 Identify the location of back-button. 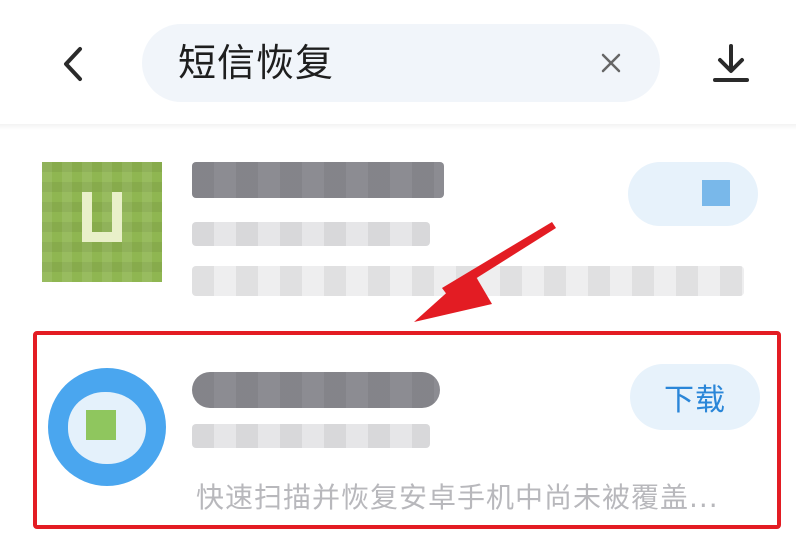
(74, 64).